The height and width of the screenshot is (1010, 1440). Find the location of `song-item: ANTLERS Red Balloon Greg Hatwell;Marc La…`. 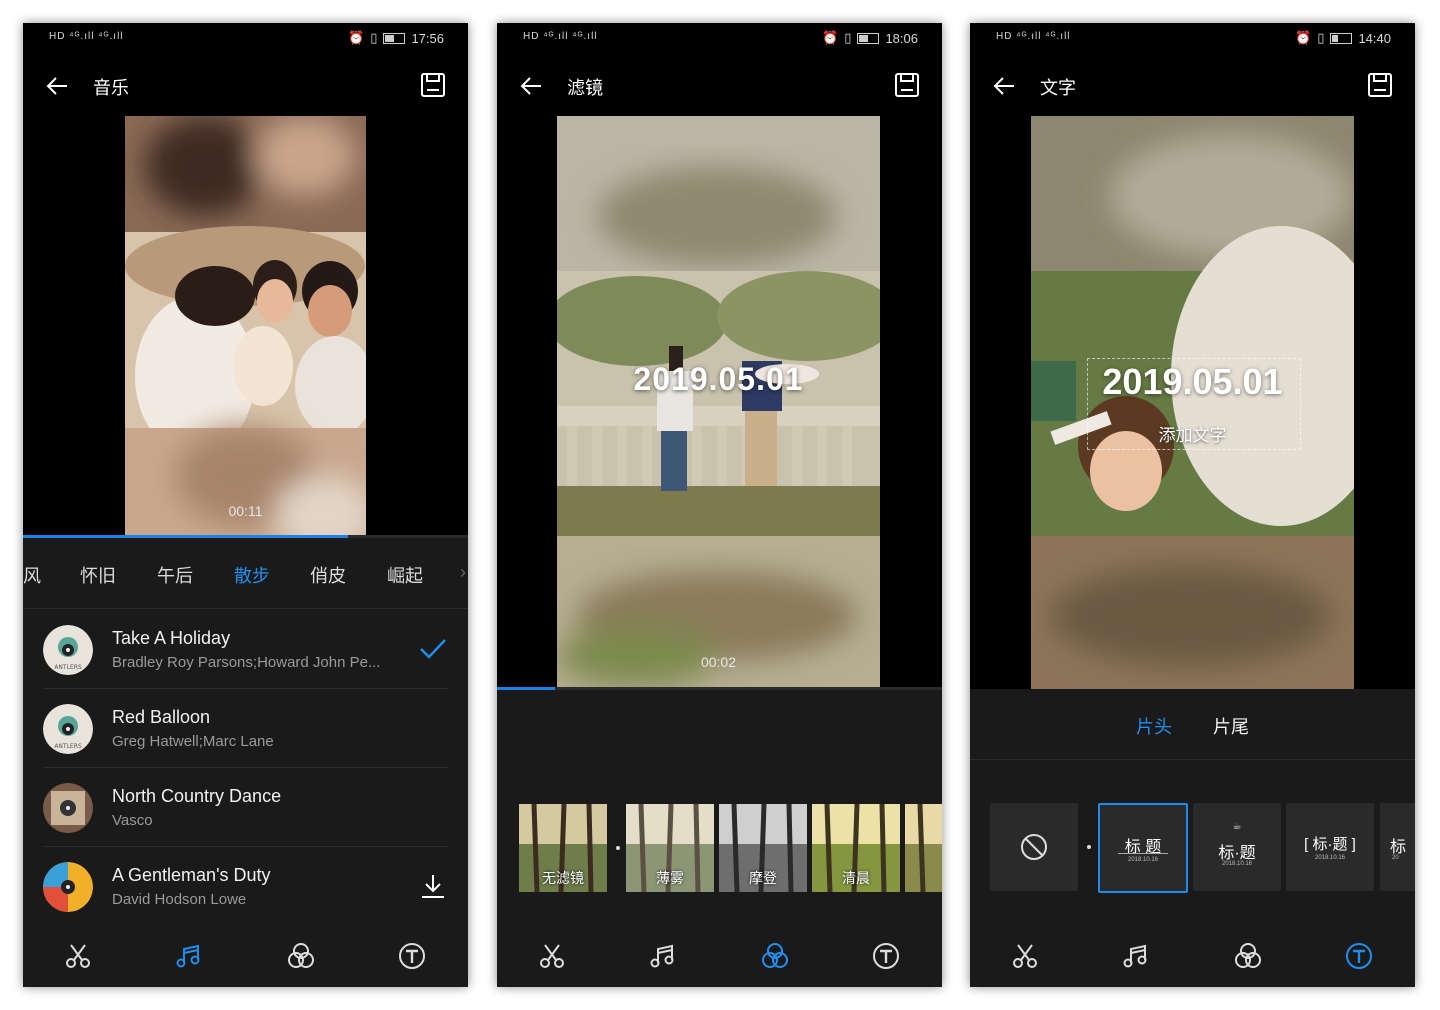

song-item: ANTLERS Red Balloon Greg Hatwell;Marc La… is located at coordinates (245, 728).